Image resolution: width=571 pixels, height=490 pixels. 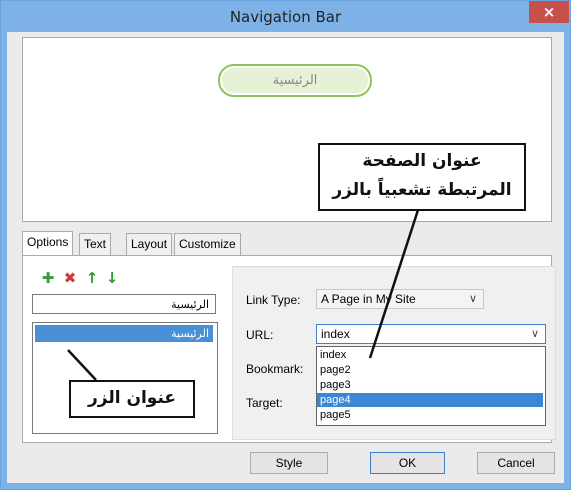 What do you see at coordinates (422, 161) in the screenshot?
I see `page-title-callout-line1: عنوان الصفحة` at bounding box center [422, 161].